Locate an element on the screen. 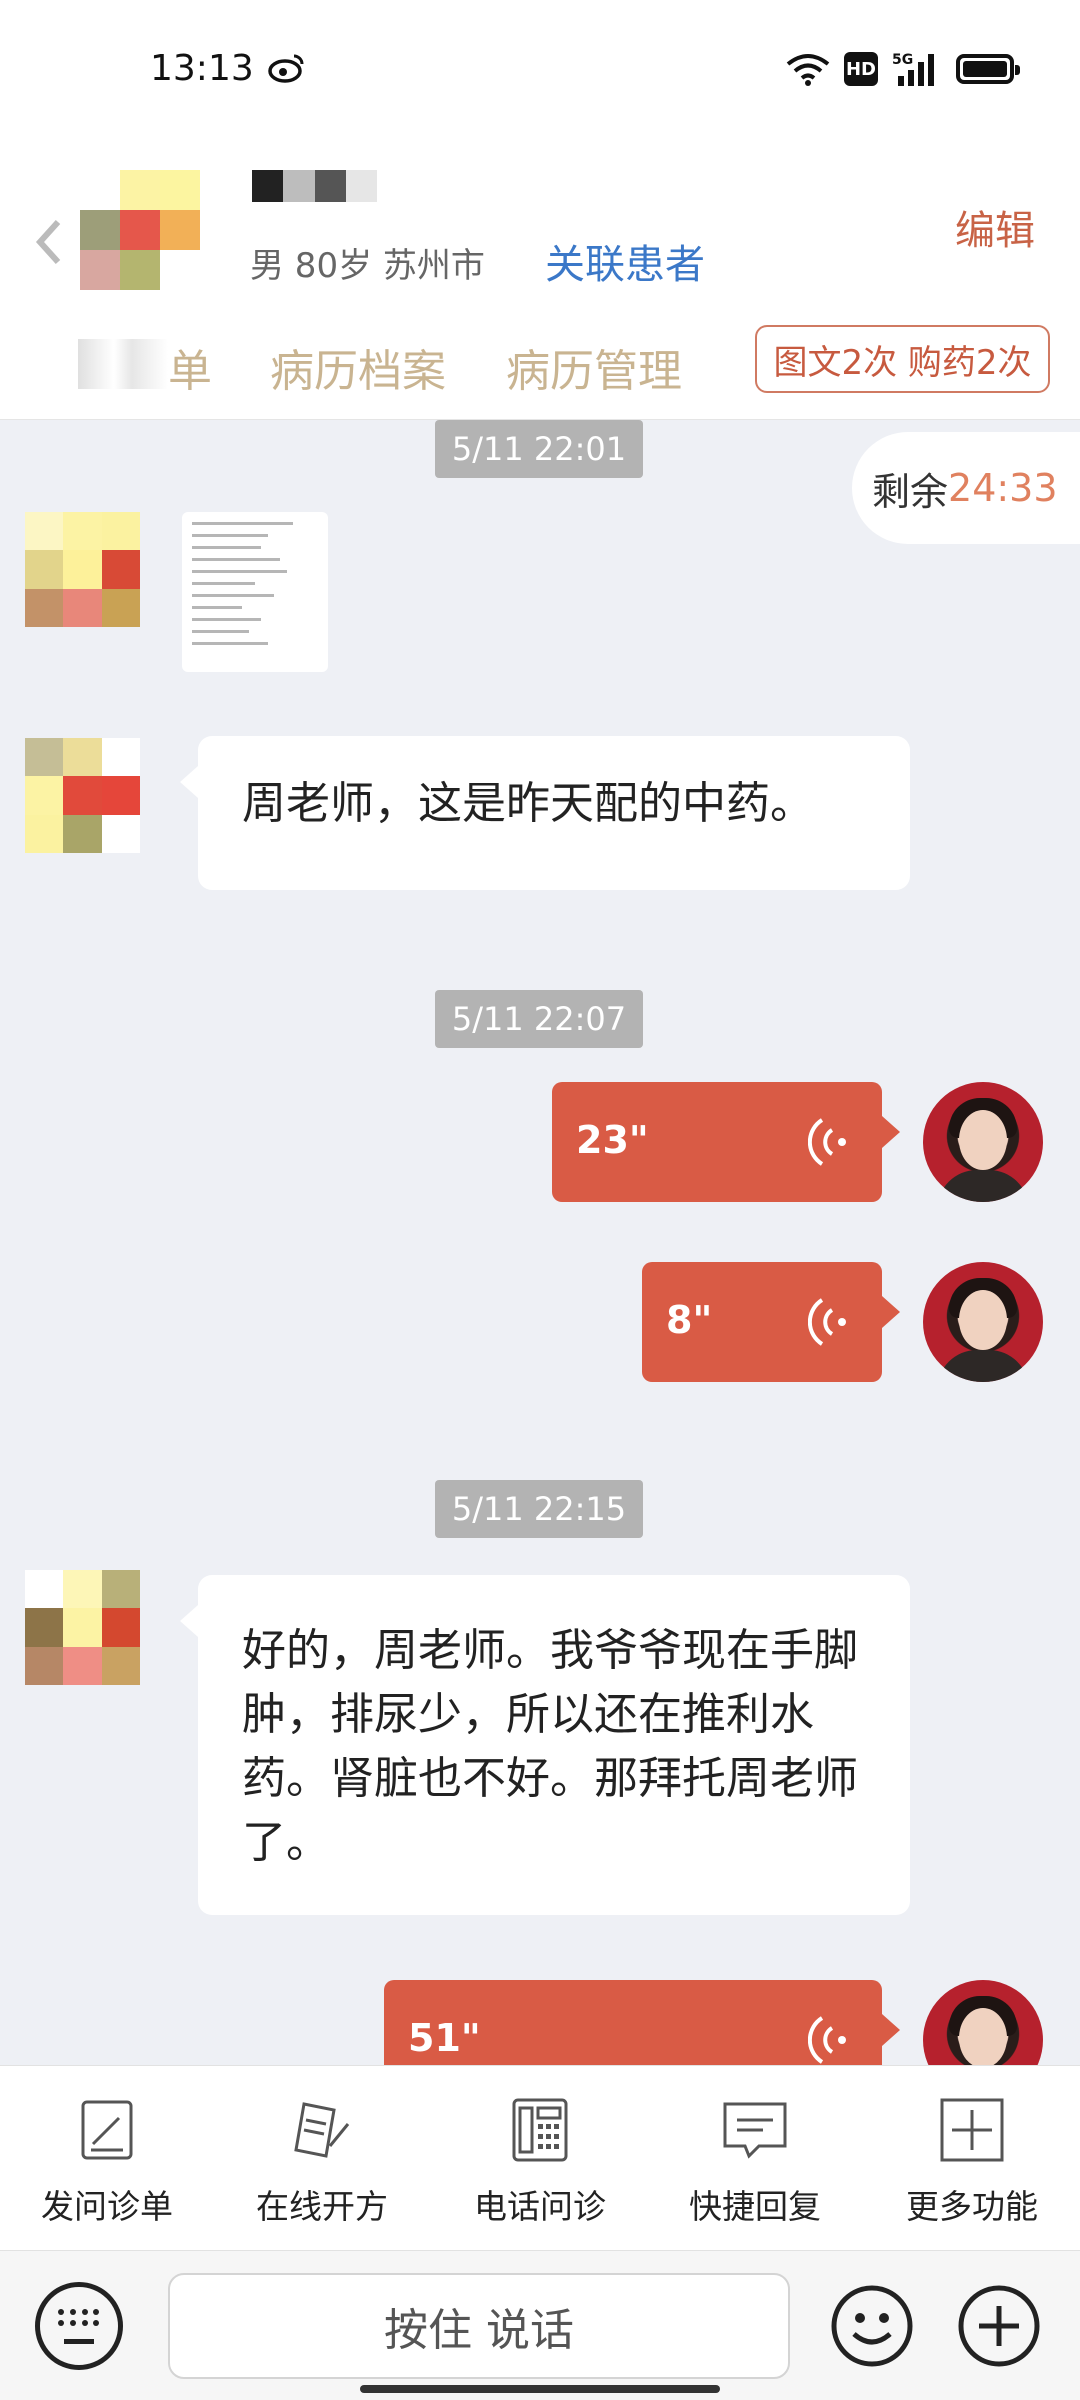 This screenshot has height=2400, width=1080. plus-icon is located at coordinates (999, 2326).